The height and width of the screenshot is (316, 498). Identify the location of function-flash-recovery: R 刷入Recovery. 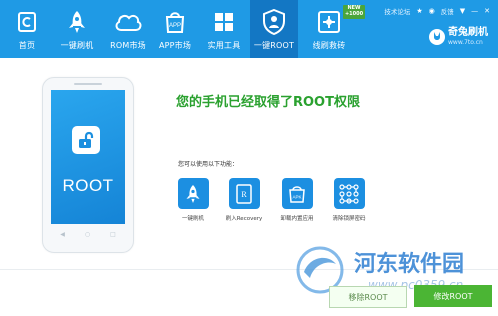
(244, 200).